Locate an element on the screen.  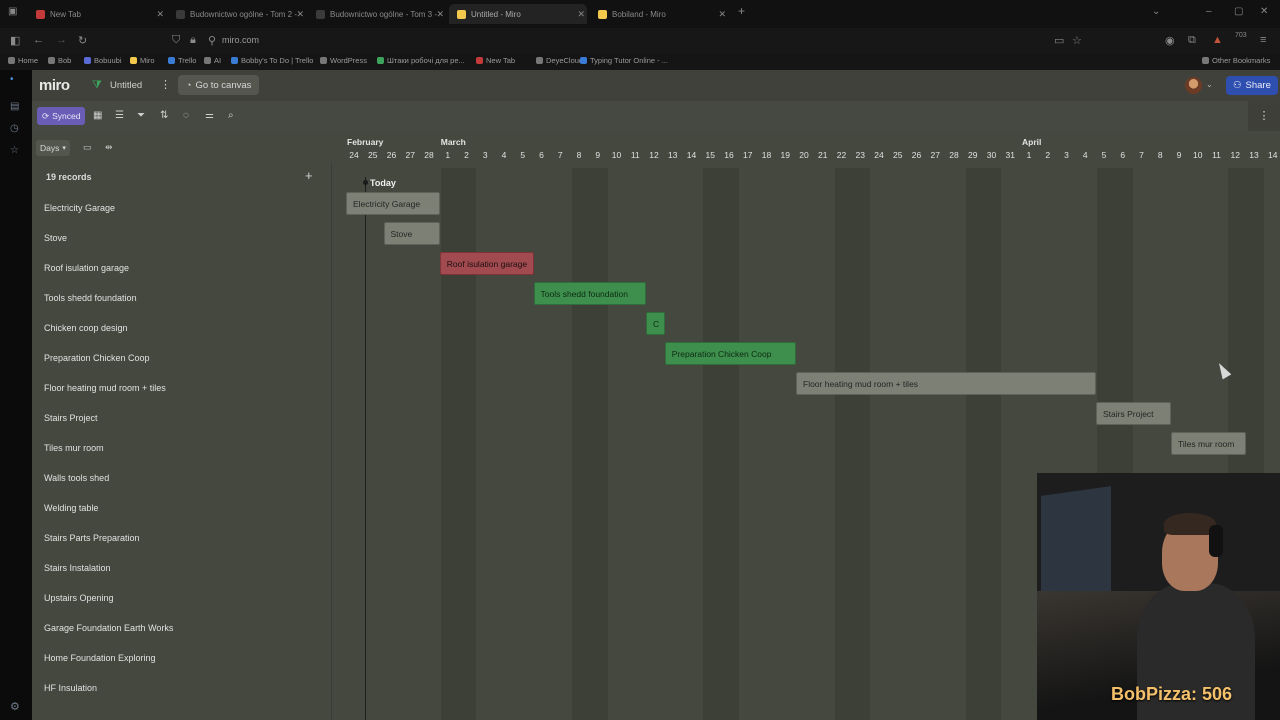
add-record-icon: + is located at coordinates (309, 175).